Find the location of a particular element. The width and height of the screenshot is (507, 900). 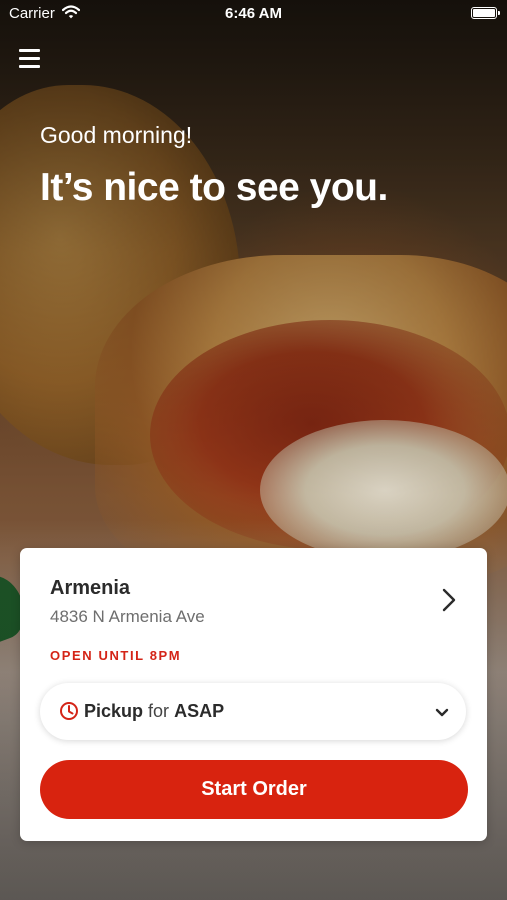

menu-button is located at coordinates (30, 58).